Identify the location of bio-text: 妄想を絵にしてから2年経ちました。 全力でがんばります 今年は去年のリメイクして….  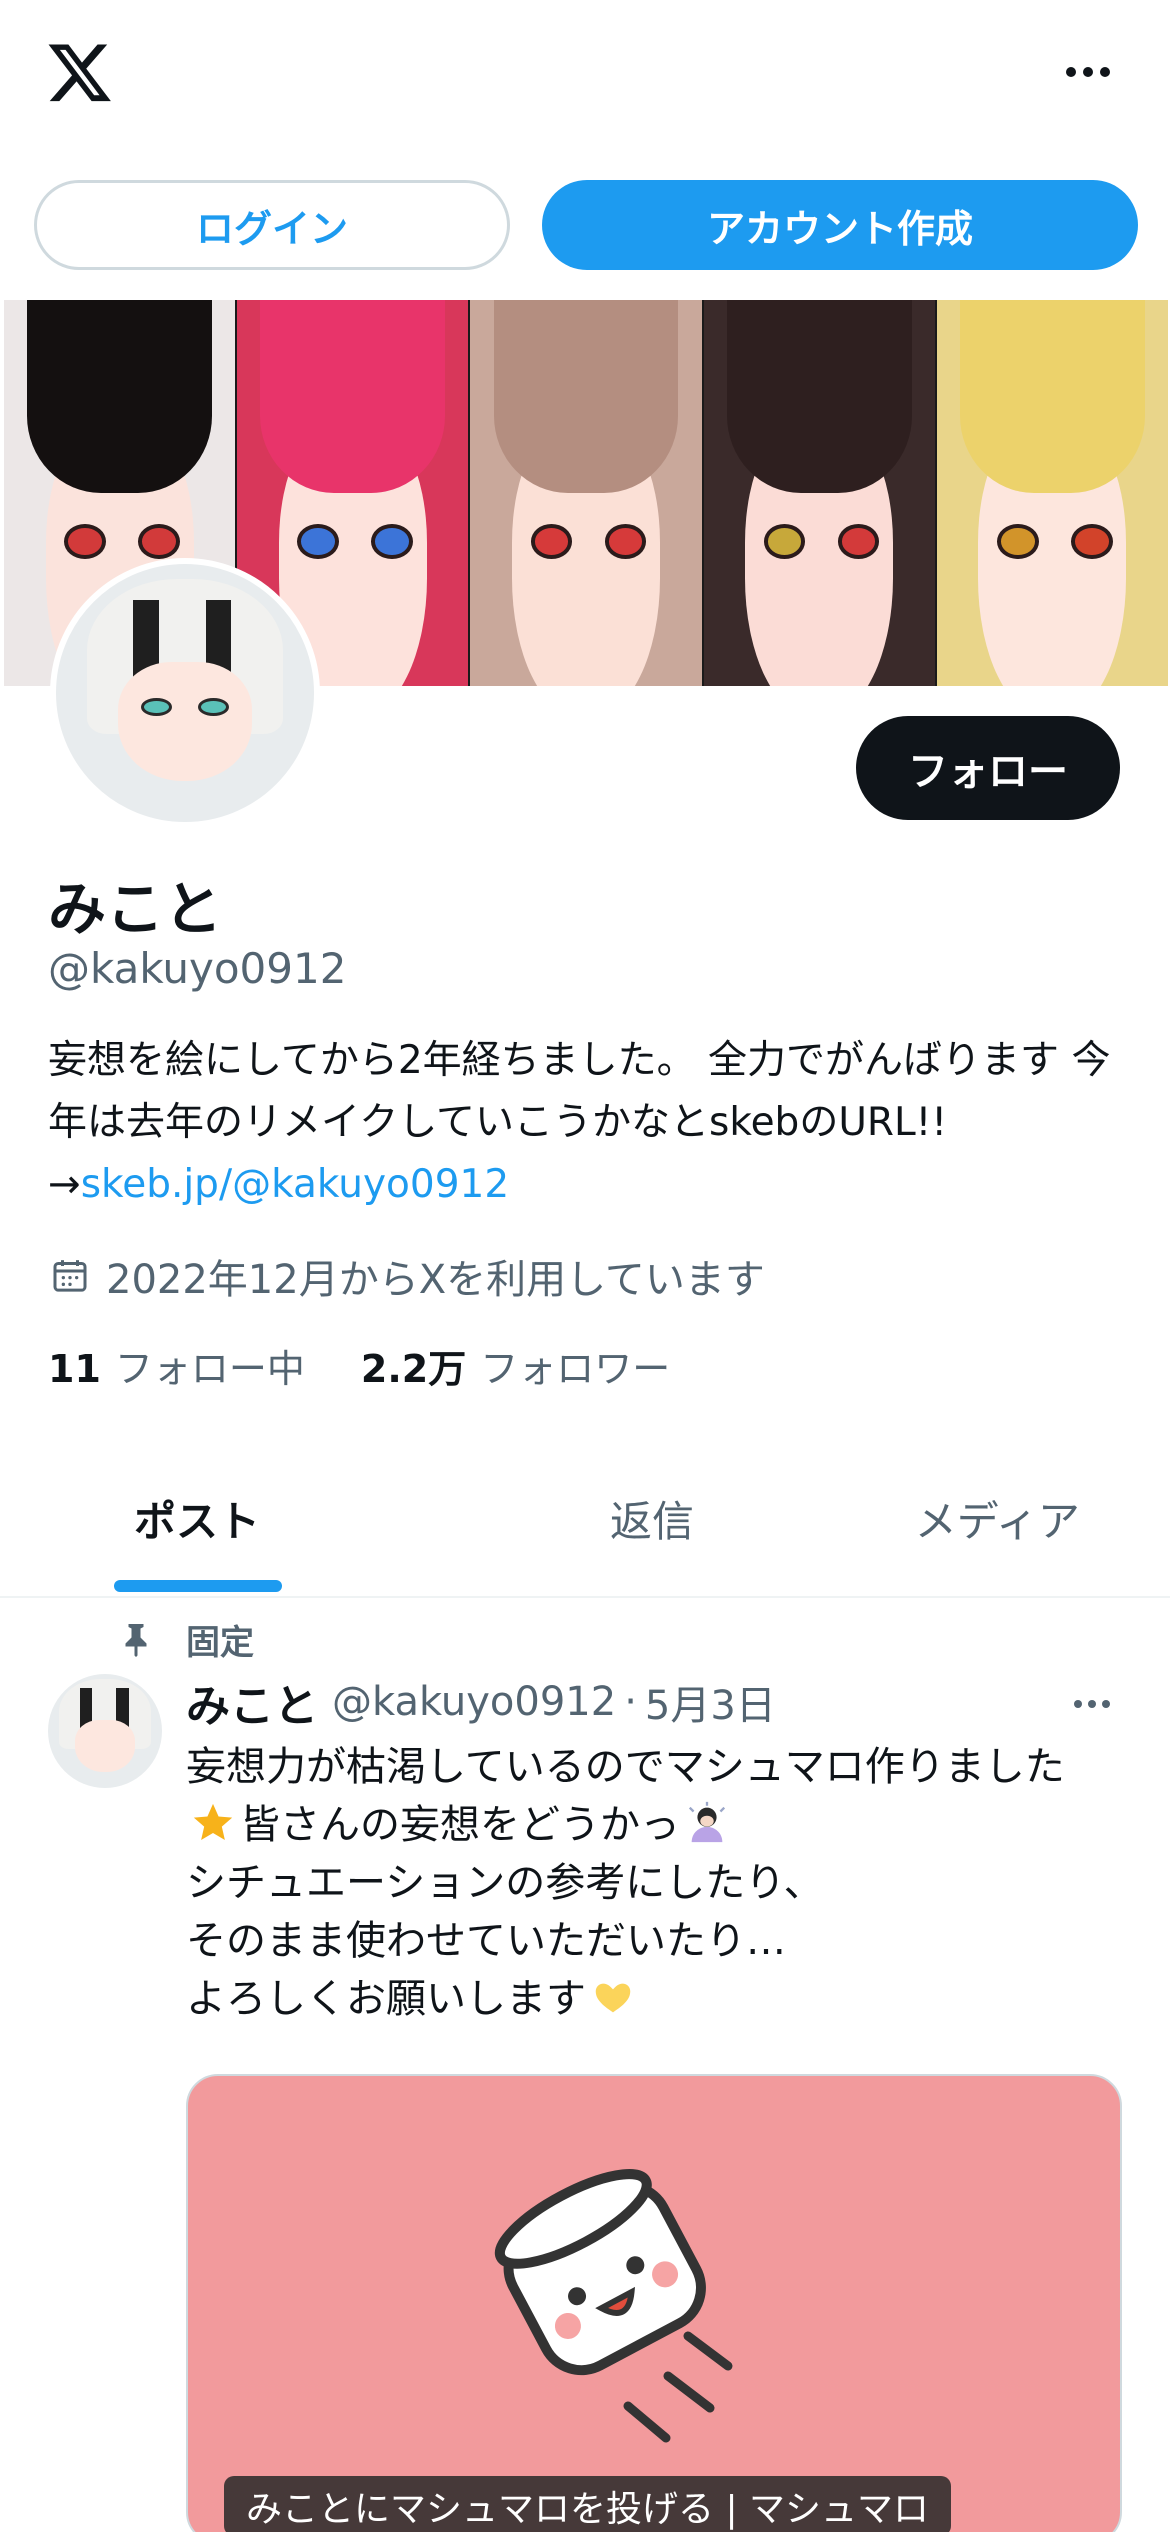
(579, 1091).